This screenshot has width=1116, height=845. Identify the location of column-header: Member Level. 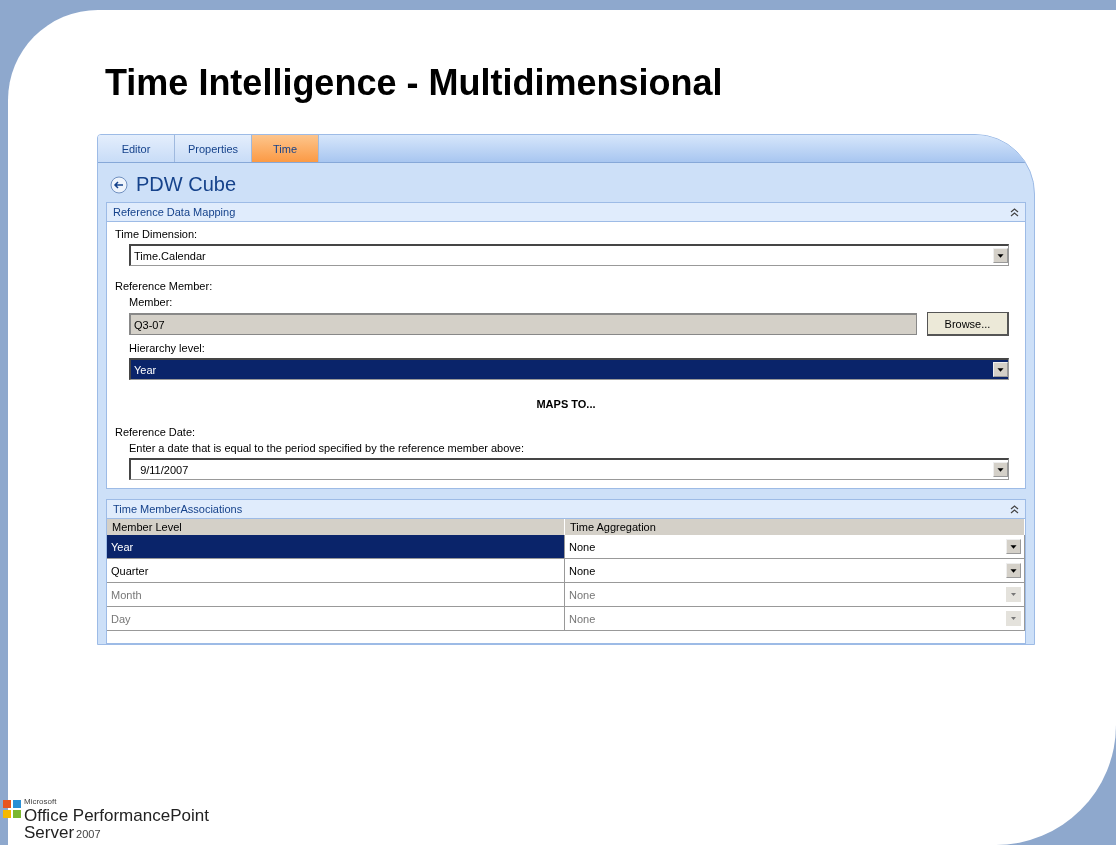
(336, 527).